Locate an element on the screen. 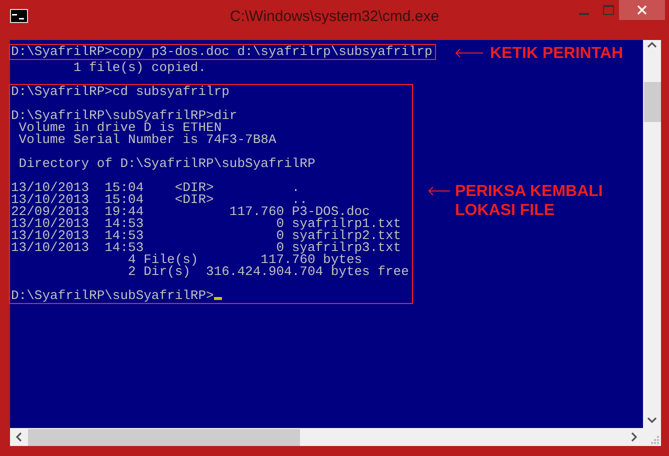  vertical-scrollbar is located at coordinates (652, 234).